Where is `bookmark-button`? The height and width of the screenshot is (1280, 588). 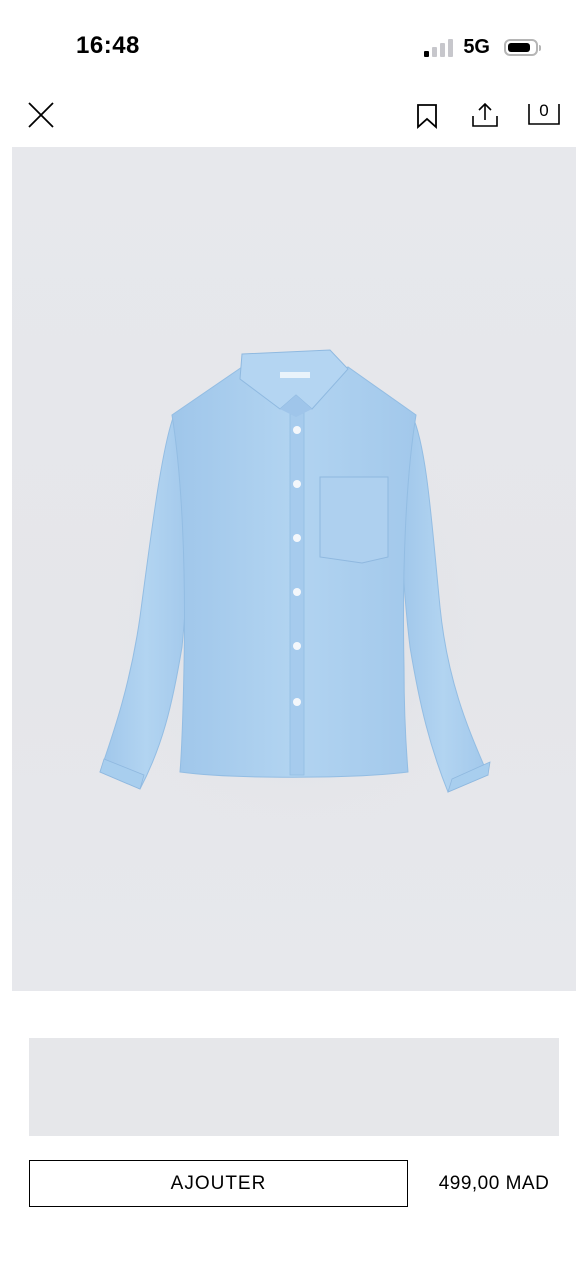
bookmark-button is located at coordinates (427, 116).